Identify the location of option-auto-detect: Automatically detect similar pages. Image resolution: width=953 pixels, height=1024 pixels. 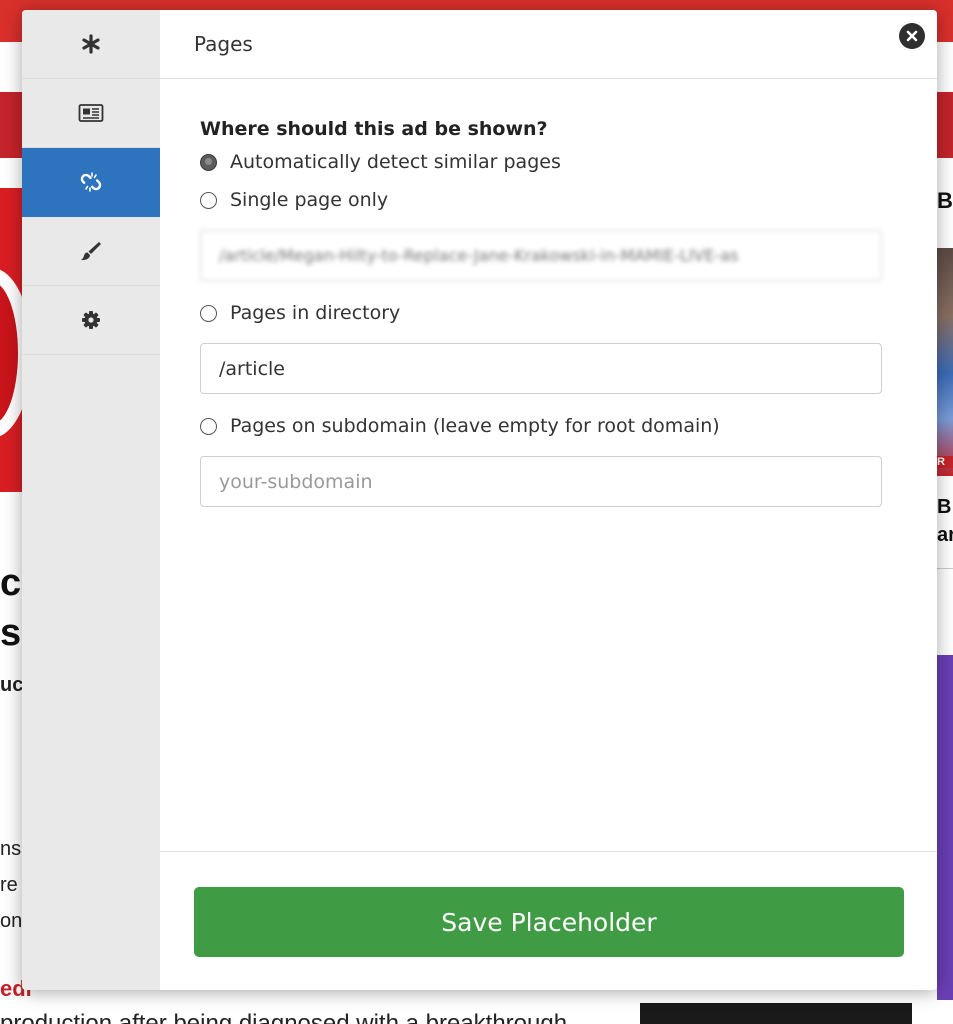
(542, 162).